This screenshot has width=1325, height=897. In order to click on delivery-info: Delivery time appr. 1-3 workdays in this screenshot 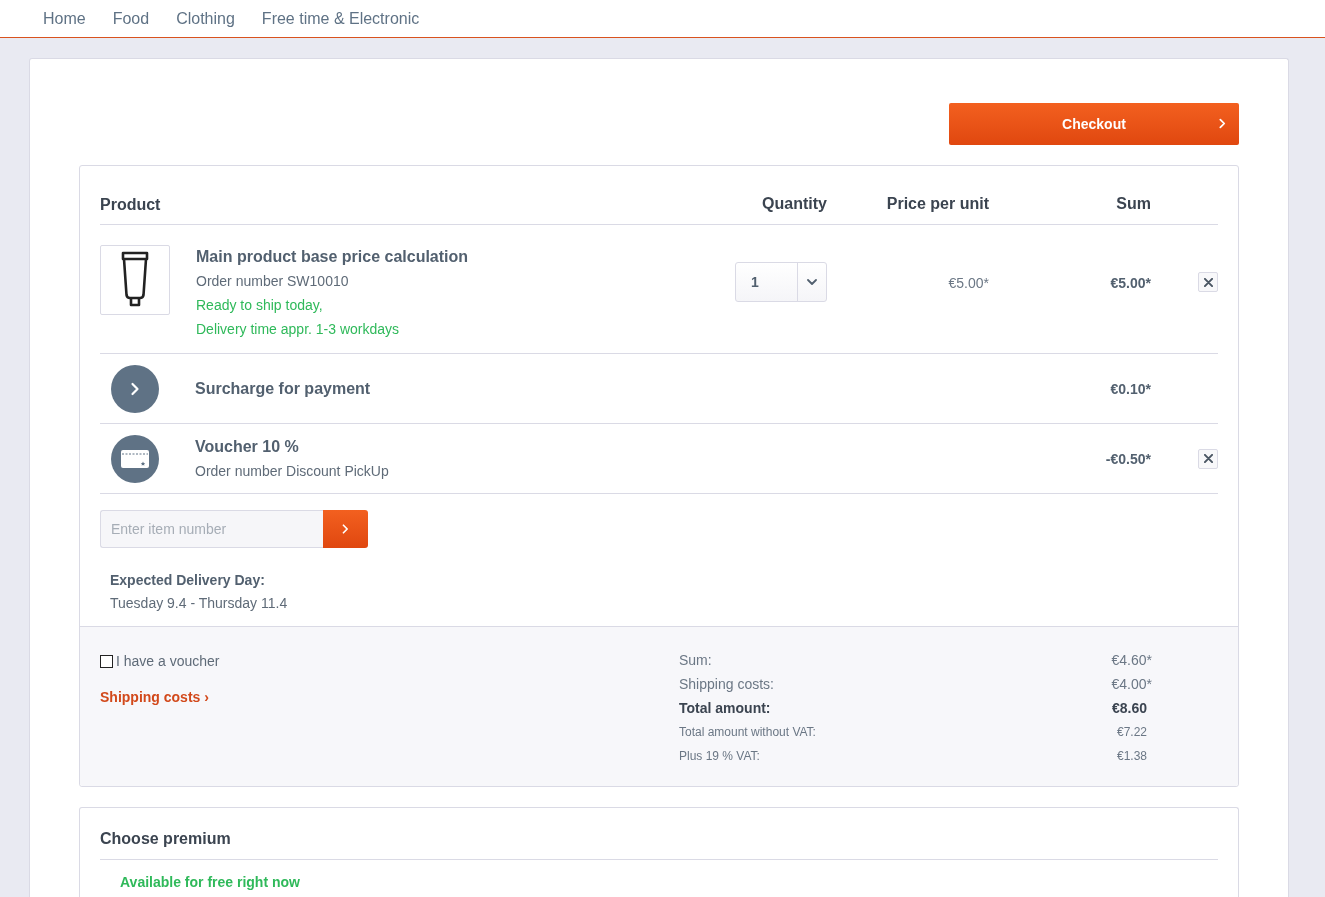, I will do `click(298, 329)`.